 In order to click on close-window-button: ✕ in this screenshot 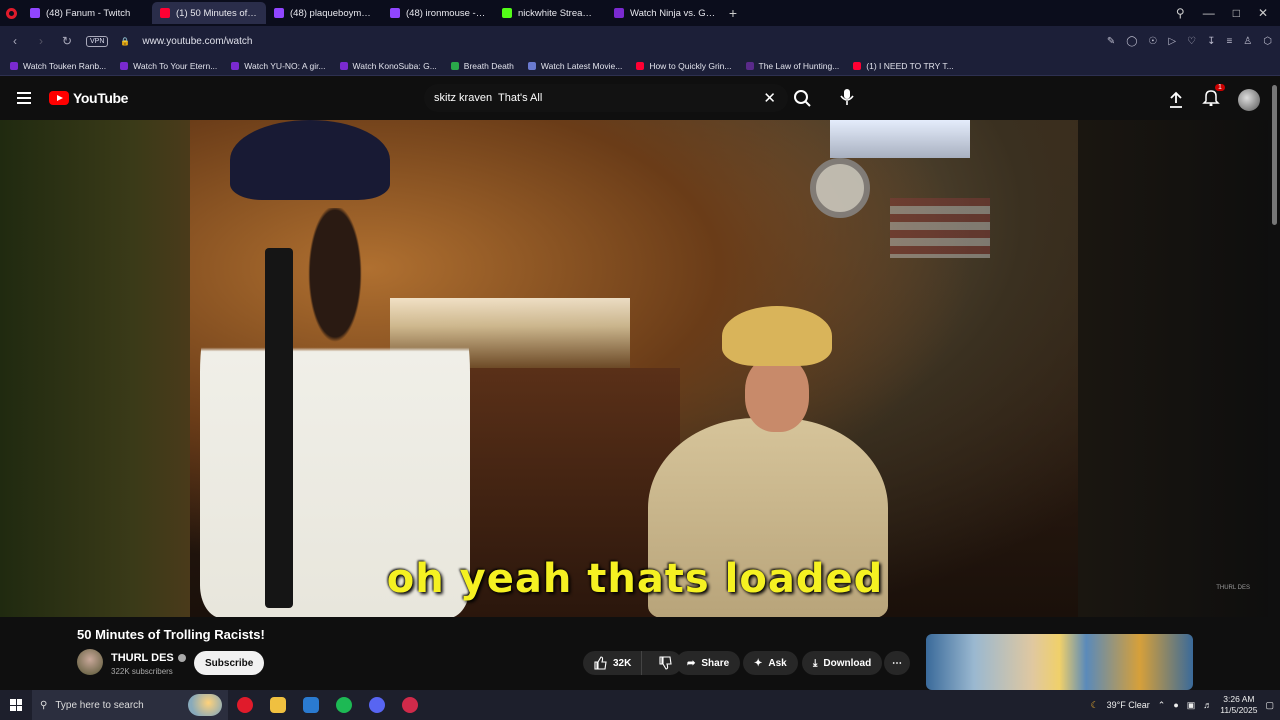, I will do `click(1263, 13)`.